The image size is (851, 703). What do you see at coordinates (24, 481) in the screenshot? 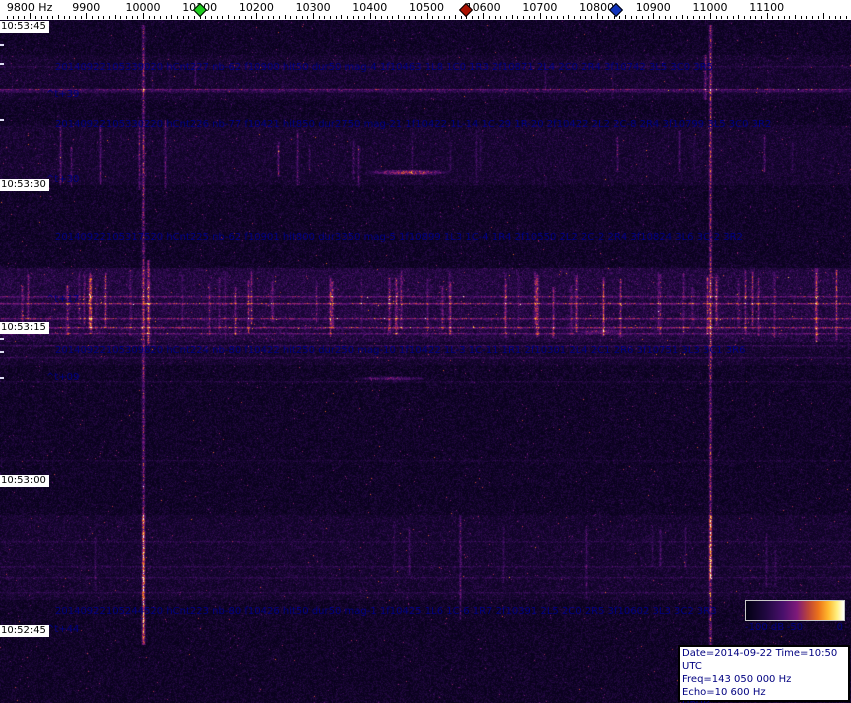
I see `time-label: 10:53:00` at bounding box center [24, 481].